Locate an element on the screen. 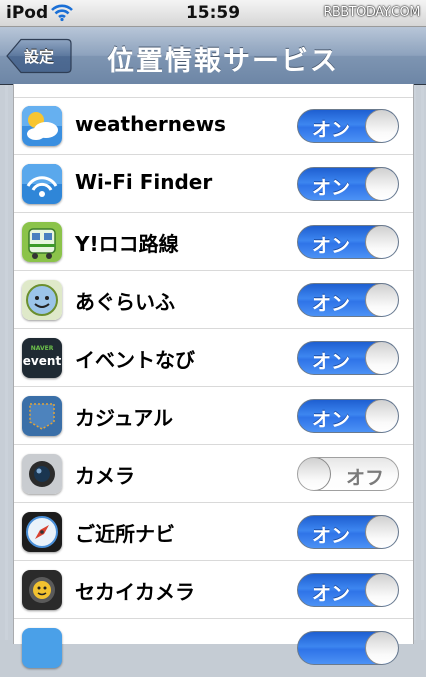  watermark: RBBTODAY.COM is located at coordinates (371, 12).